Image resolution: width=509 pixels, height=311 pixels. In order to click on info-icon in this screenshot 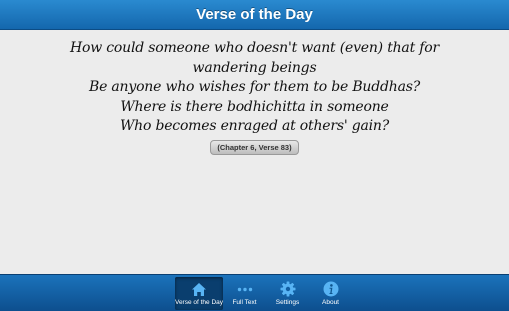, I will do `click(331, 289)`.